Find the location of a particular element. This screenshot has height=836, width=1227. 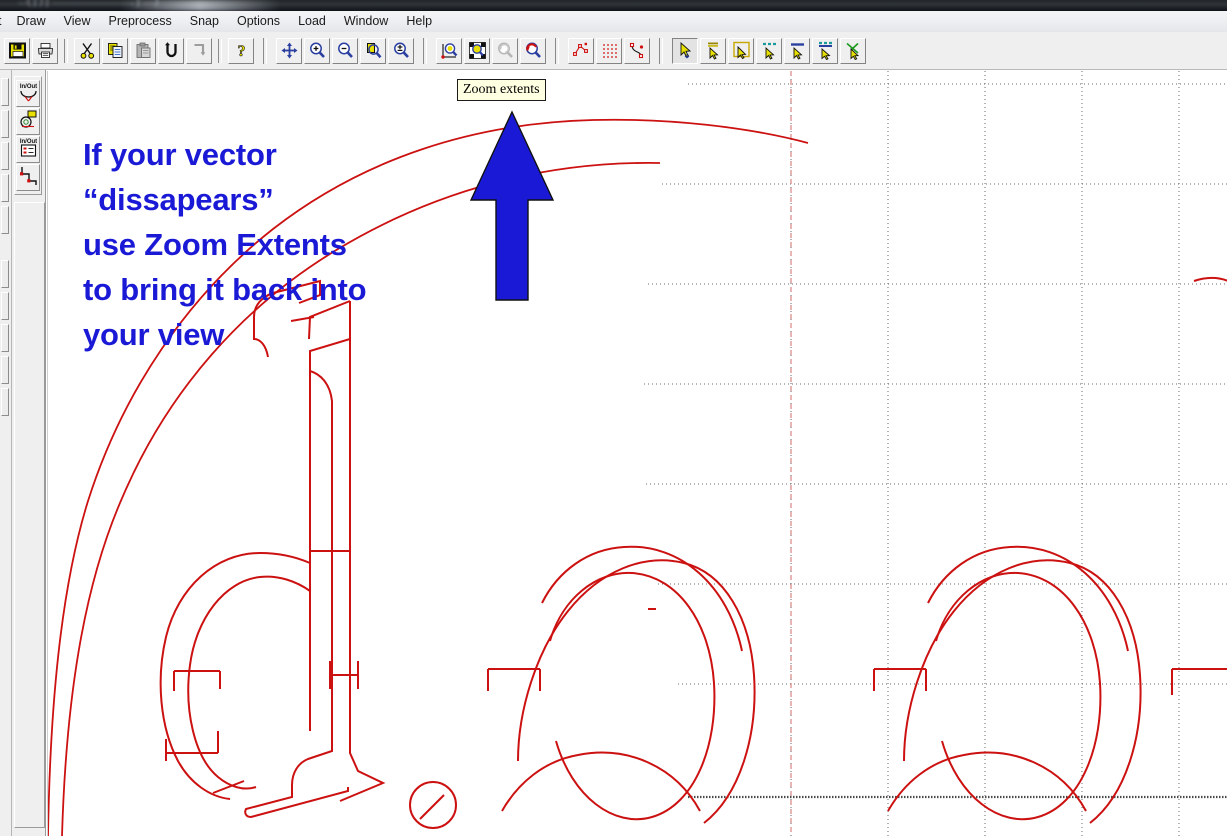

menu-options: Options is located at coordinates (258, 21).